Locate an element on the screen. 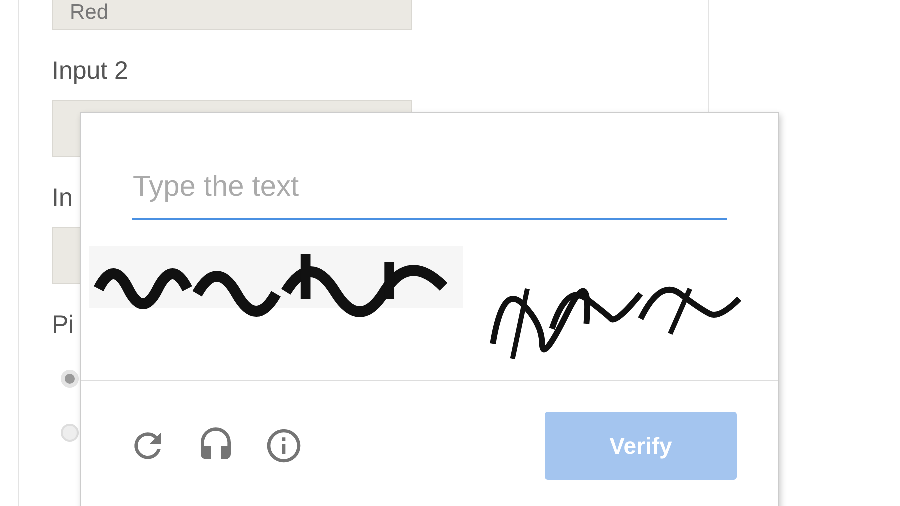  captcha-input-field: Type the text is located at coordinates (429, 192).